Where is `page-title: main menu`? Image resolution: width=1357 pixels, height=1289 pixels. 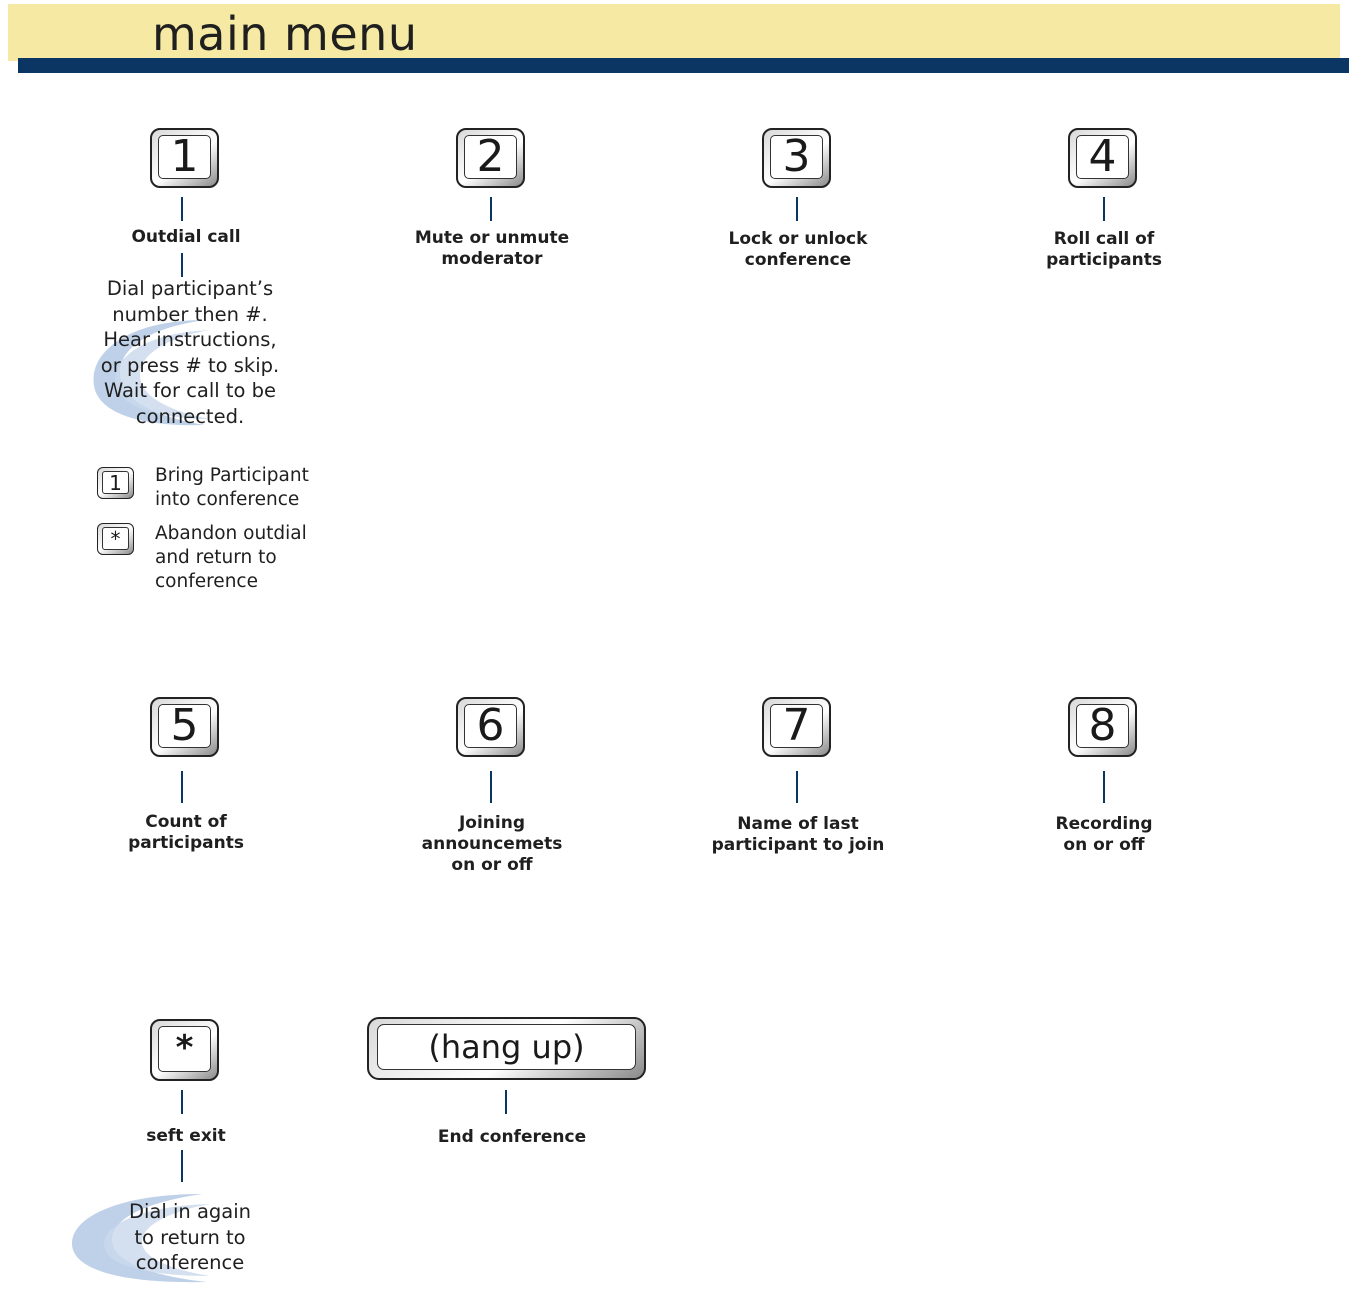
page-title: main menu is located at coordinates (285, 34).